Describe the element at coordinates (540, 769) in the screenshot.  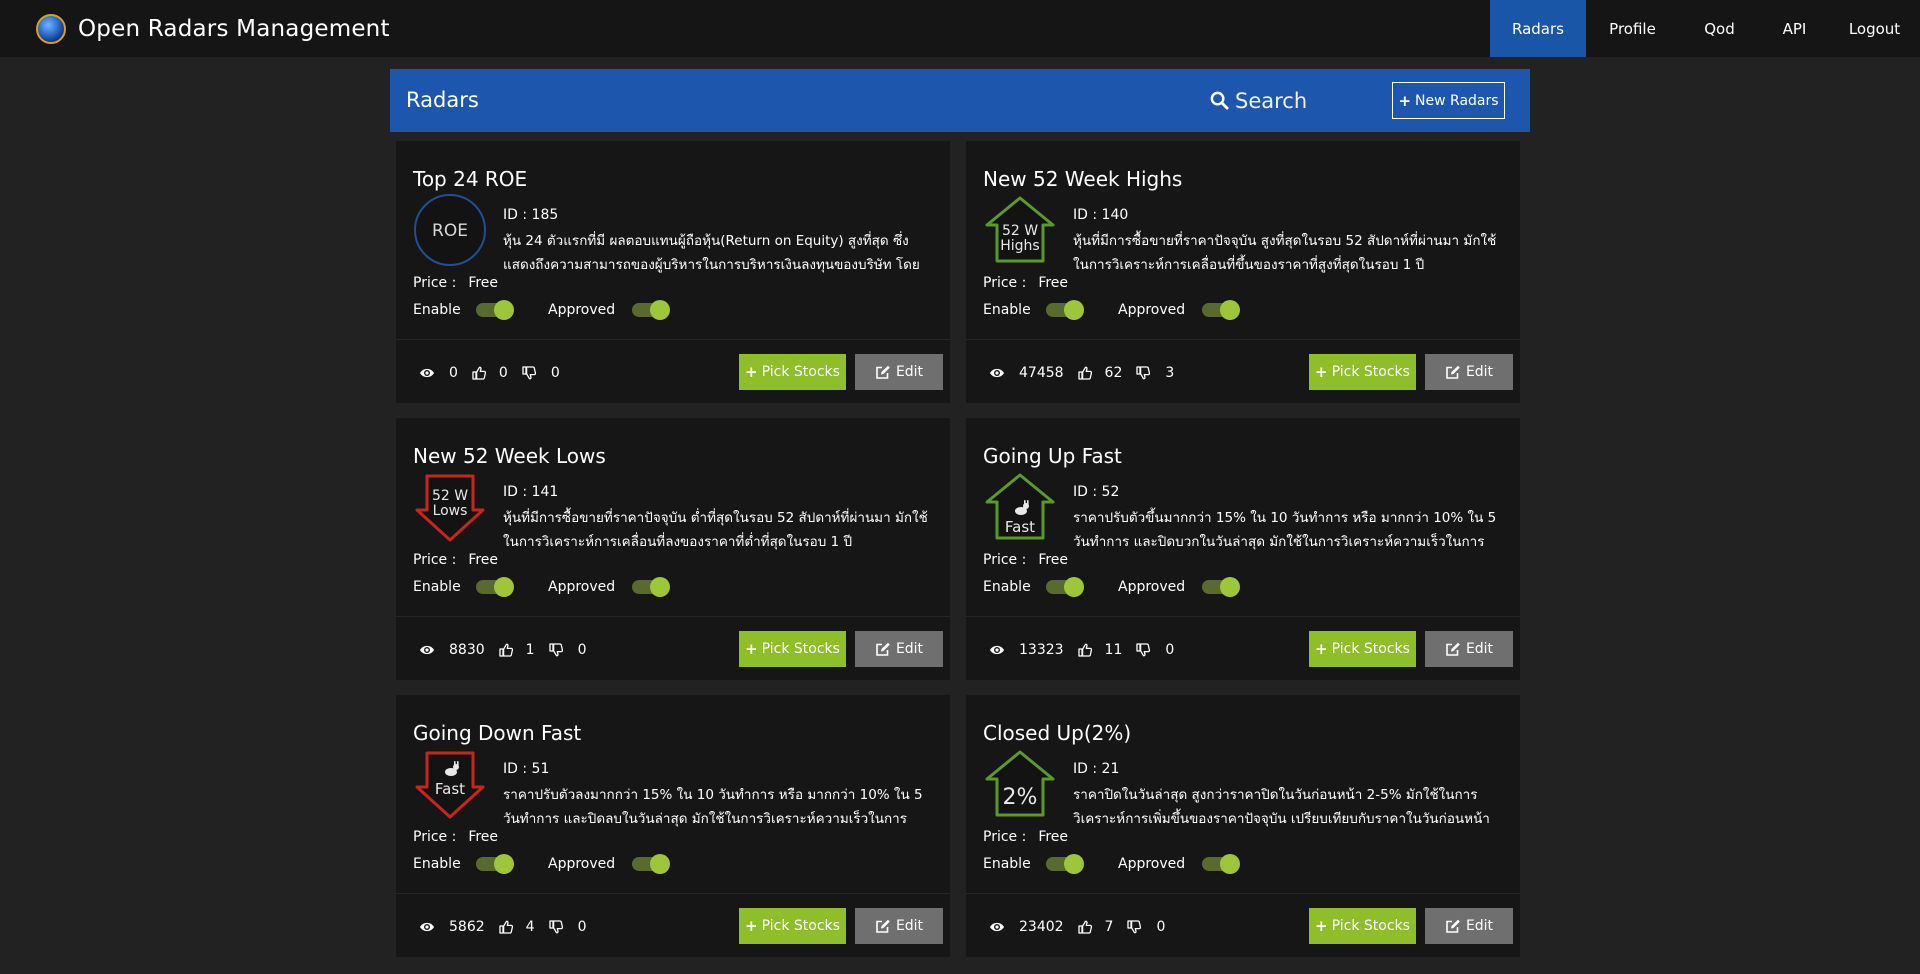
I see `id-value: 51` at that location.